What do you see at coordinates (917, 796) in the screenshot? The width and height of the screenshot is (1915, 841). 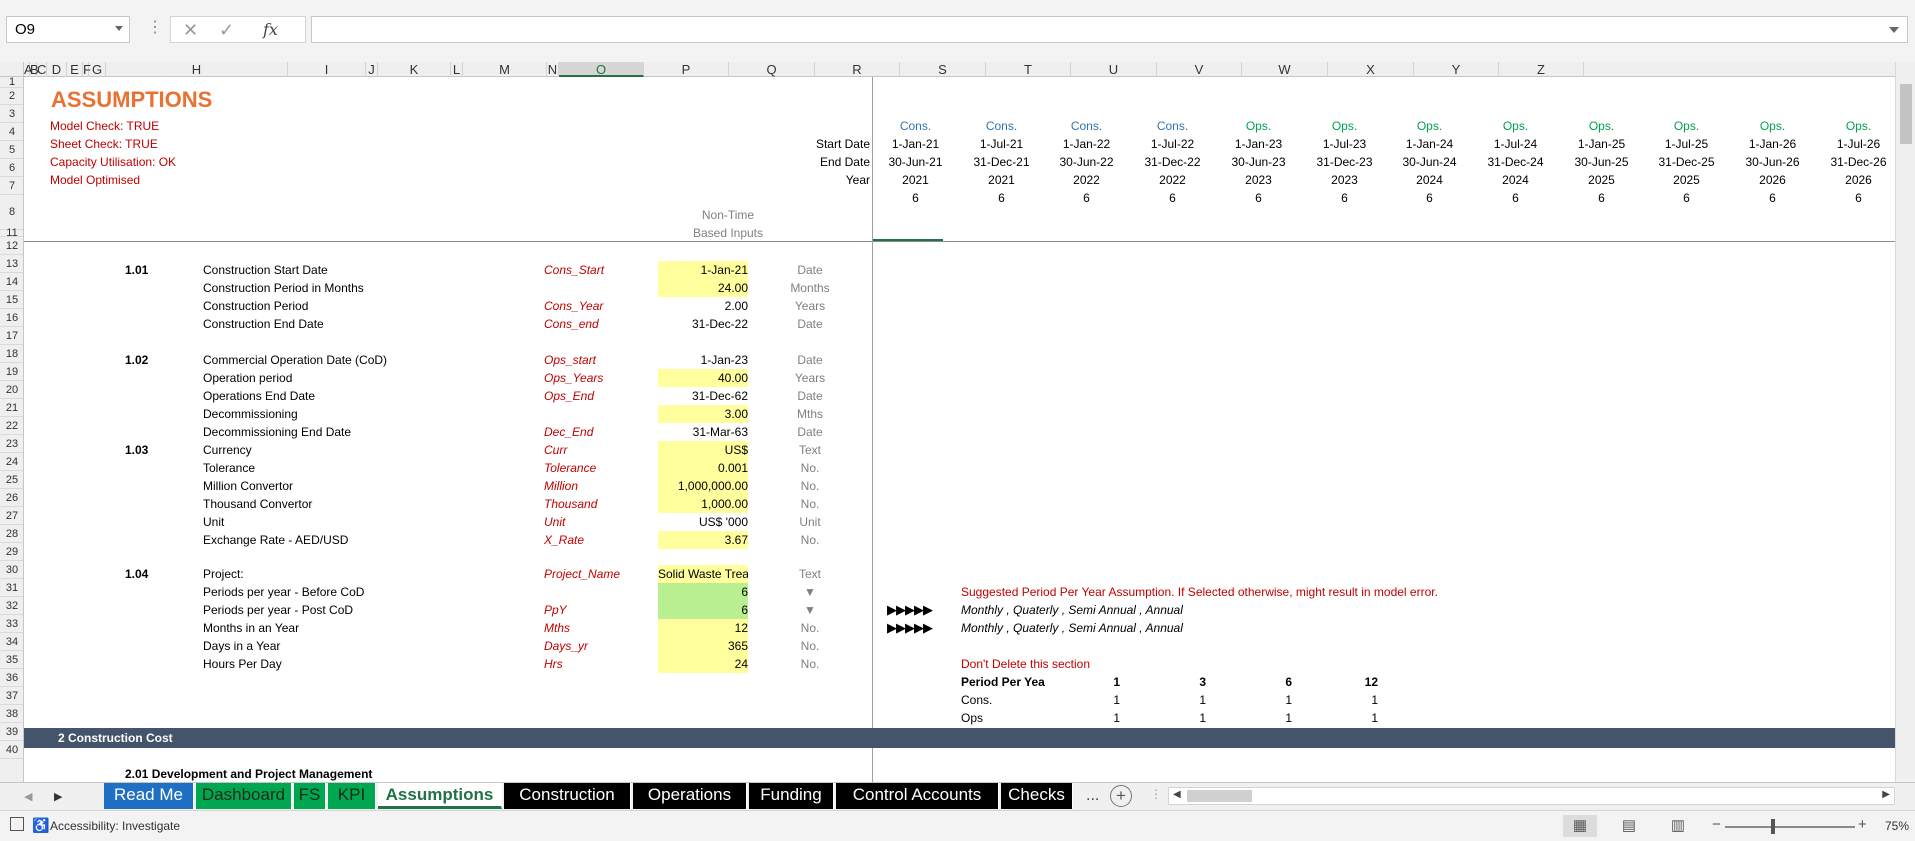 I see `sheet-tab-control-accounts: Control Accounts` at bounding box center [917, 796].